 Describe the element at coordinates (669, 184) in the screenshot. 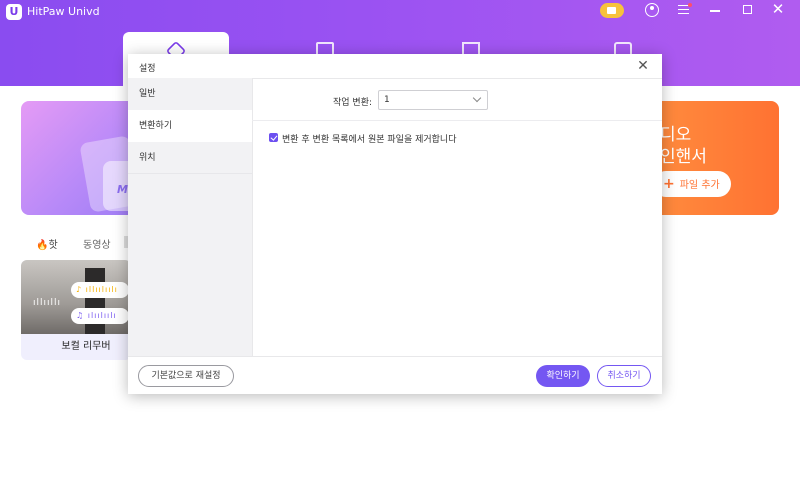

I see `plus-icon: +` at that location.